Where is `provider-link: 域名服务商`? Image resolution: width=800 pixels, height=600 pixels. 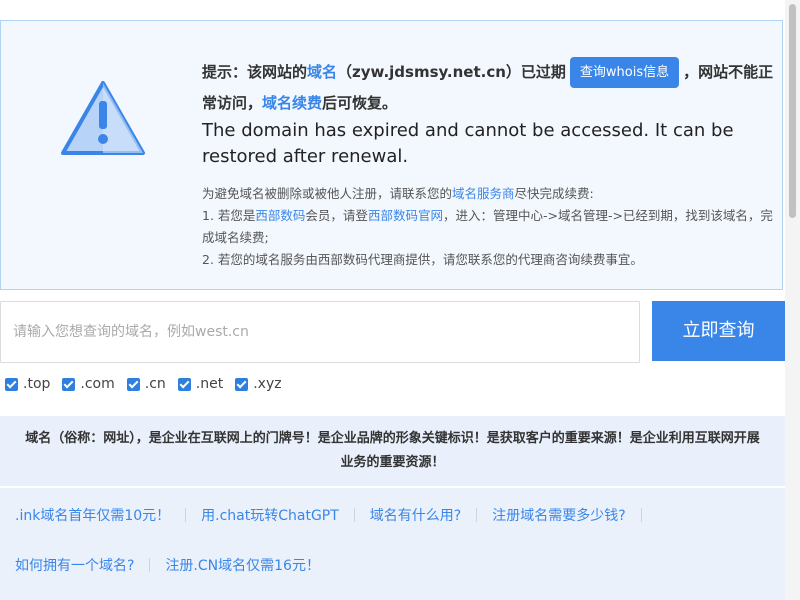 provider-link: 域名服务商 is located at coordinates (483, 193).